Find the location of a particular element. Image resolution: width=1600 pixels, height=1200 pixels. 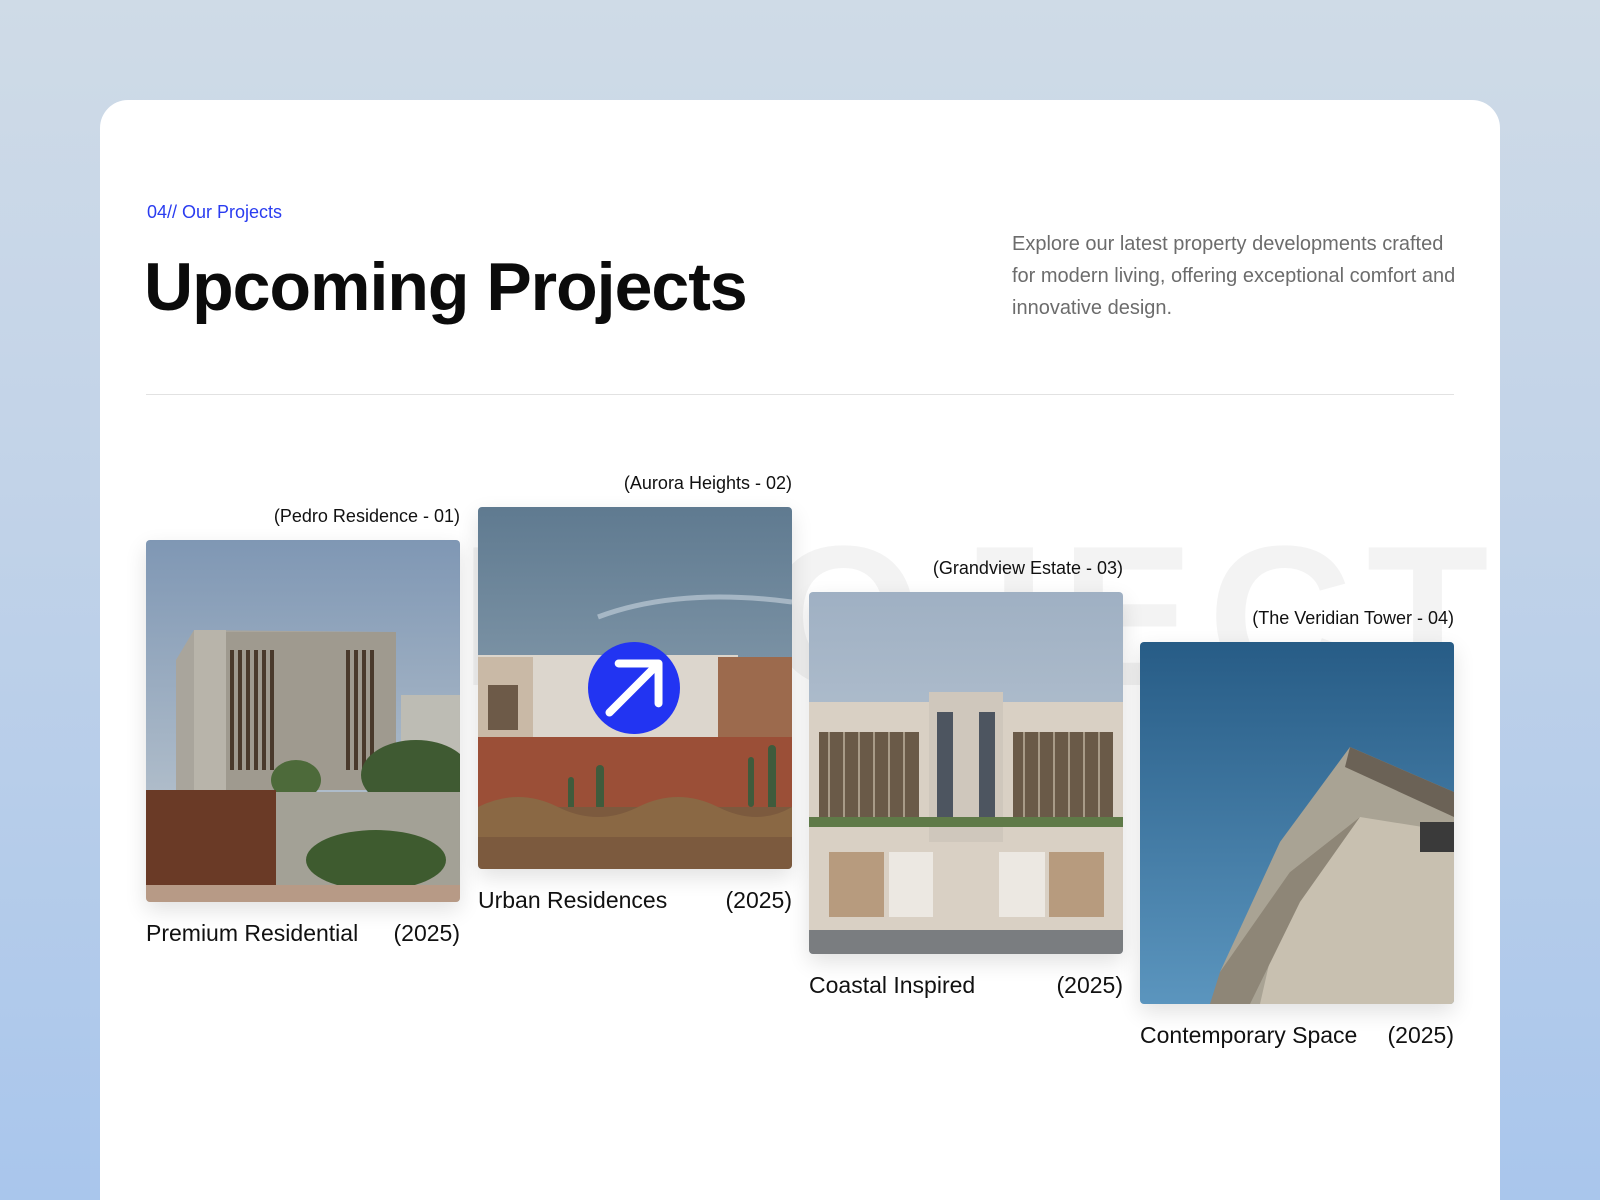

open-project-button is located at coordinates (634, 688).